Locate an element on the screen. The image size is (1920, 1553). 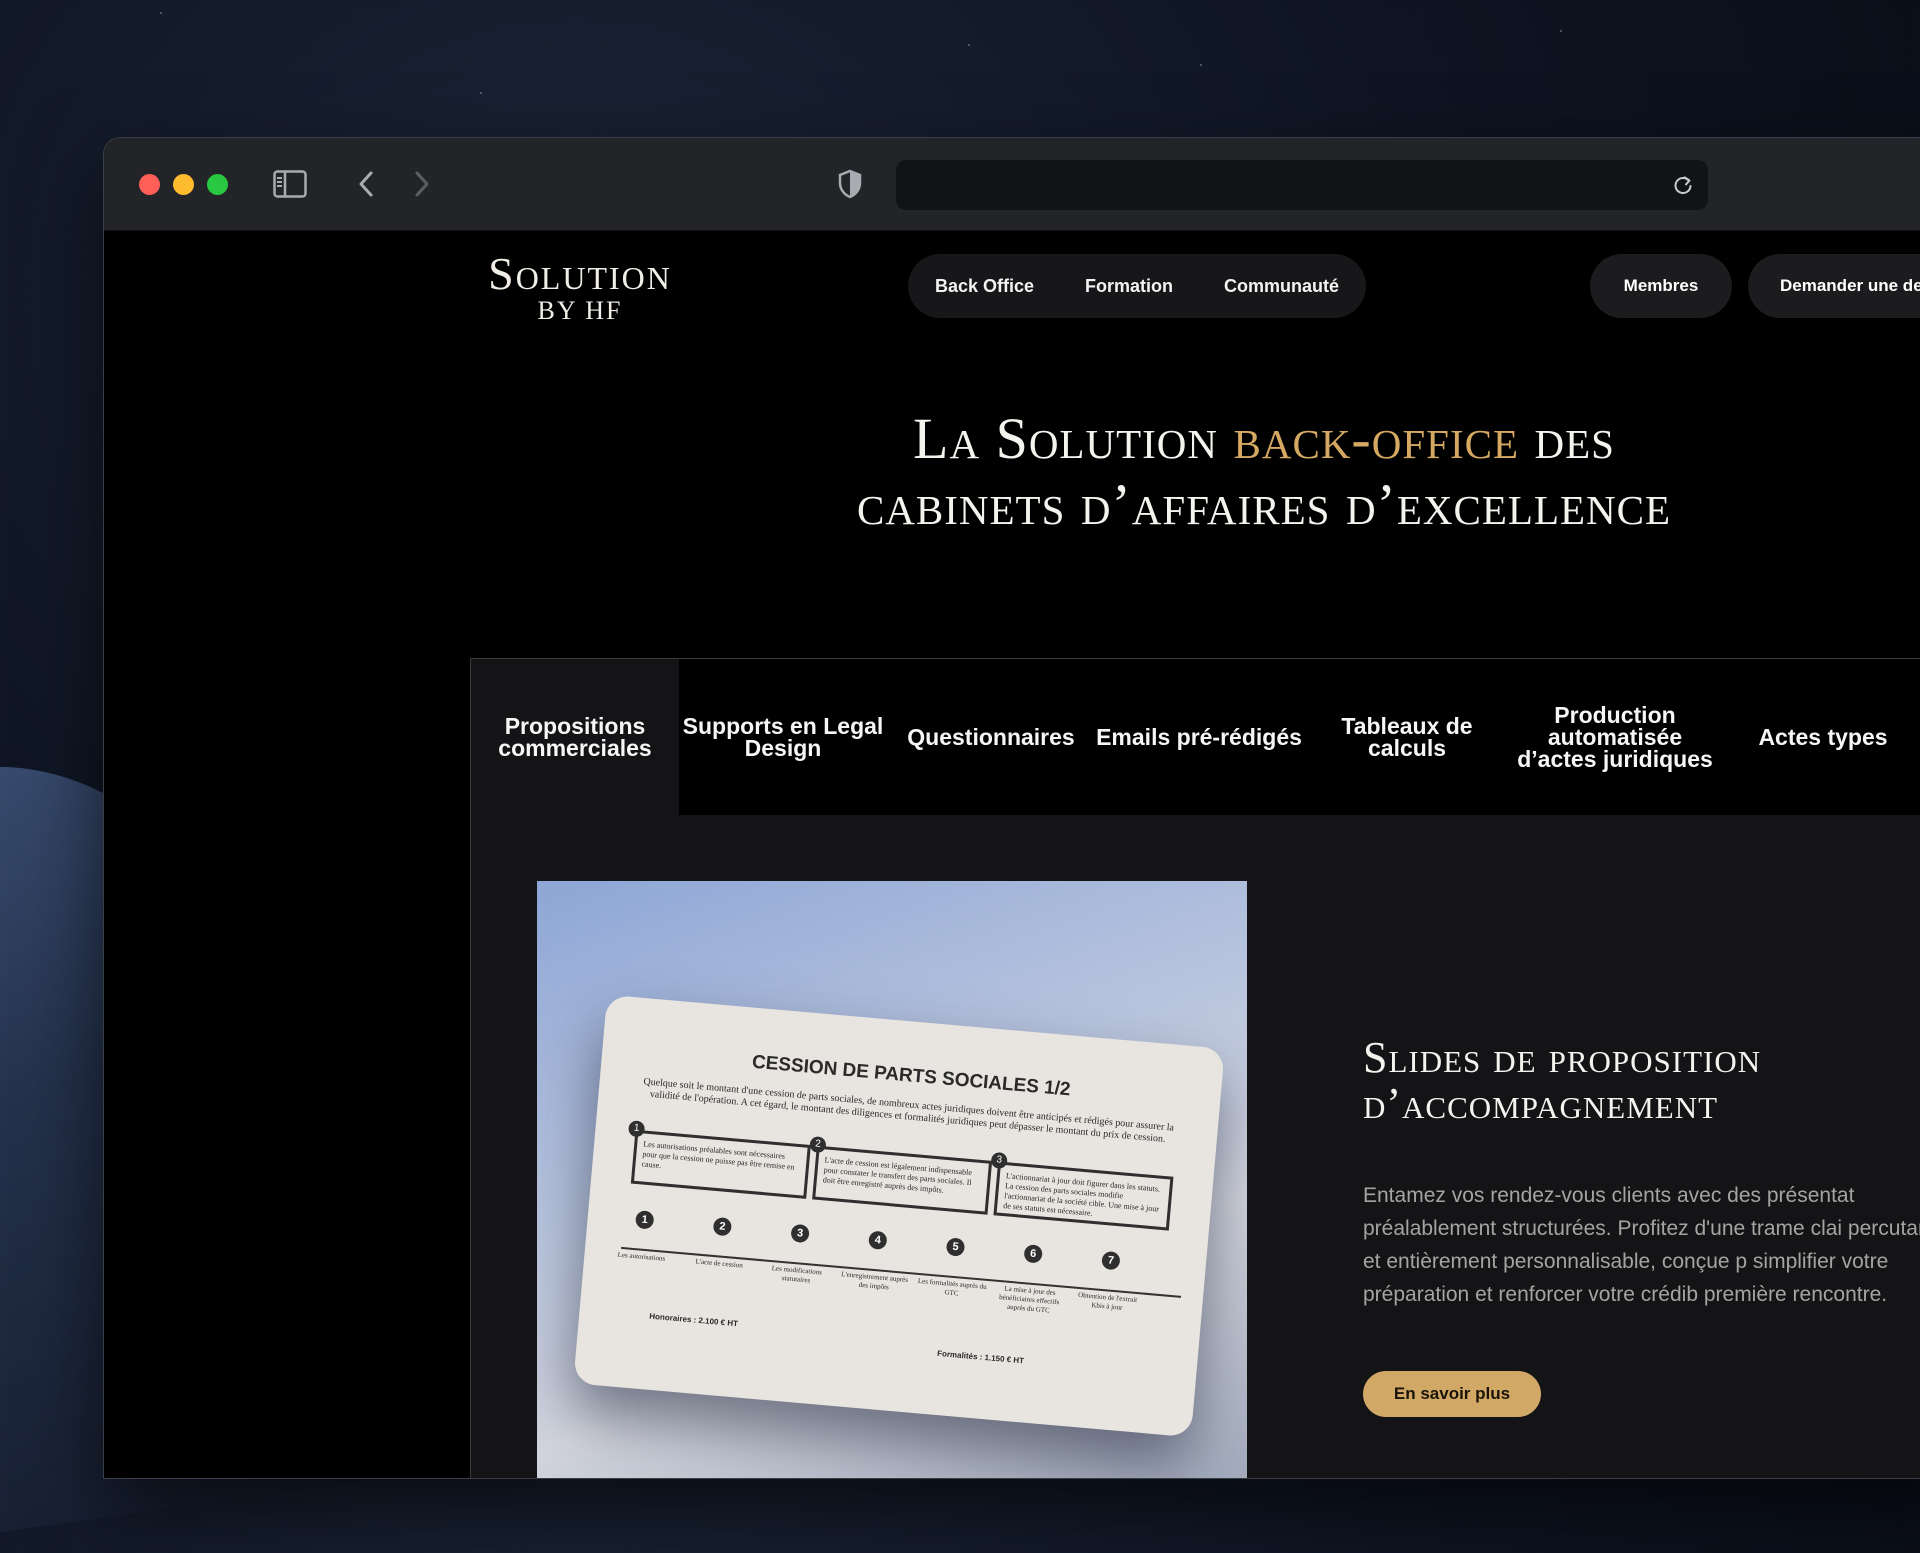
timeline-step: 2 L'acte de cession is located at coordinates (721, 1243).